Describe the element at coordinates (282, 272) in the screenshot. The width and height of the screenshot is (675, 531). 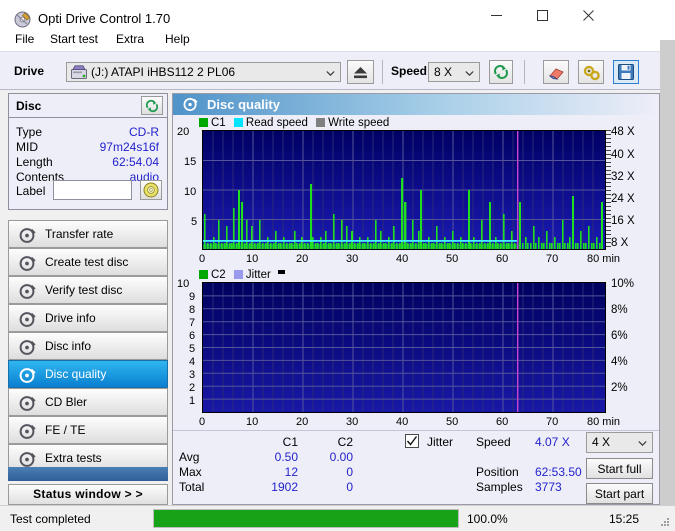
I see `legend-swatch-marker` at that location.